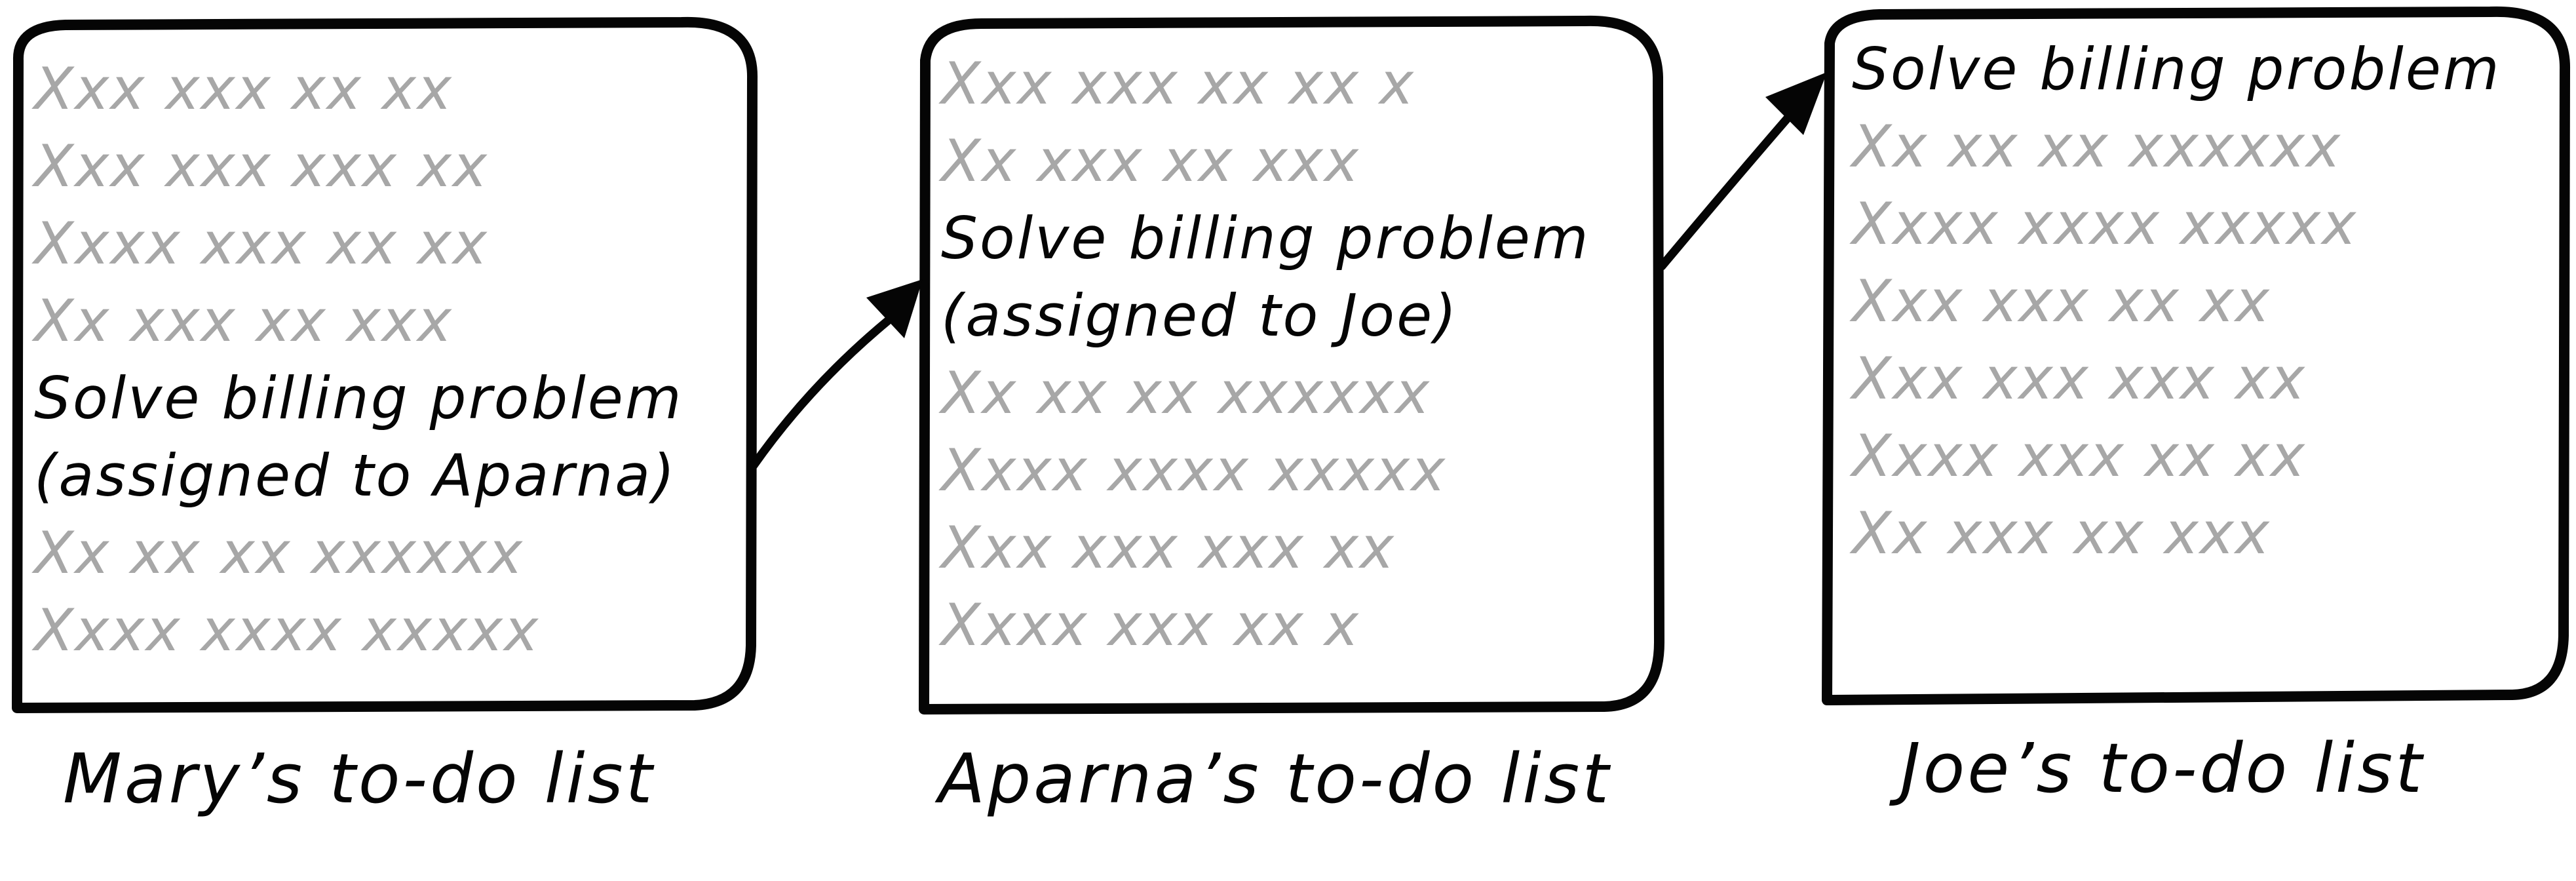 Image resolution: width=2576 pixels, height=881 pixels. I want to click on list-line: Xxx xxx xx xx x, so click(1178, 83).